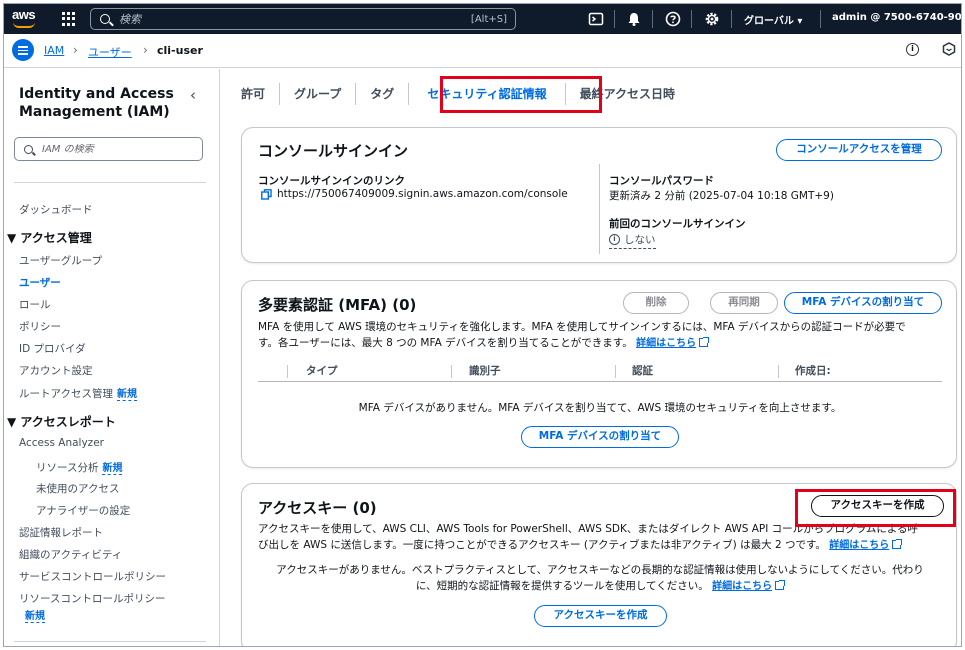 This screenshot has height=650, width=965. I want to click on breadcrumb-users: ユーザー, so click(110, 52).